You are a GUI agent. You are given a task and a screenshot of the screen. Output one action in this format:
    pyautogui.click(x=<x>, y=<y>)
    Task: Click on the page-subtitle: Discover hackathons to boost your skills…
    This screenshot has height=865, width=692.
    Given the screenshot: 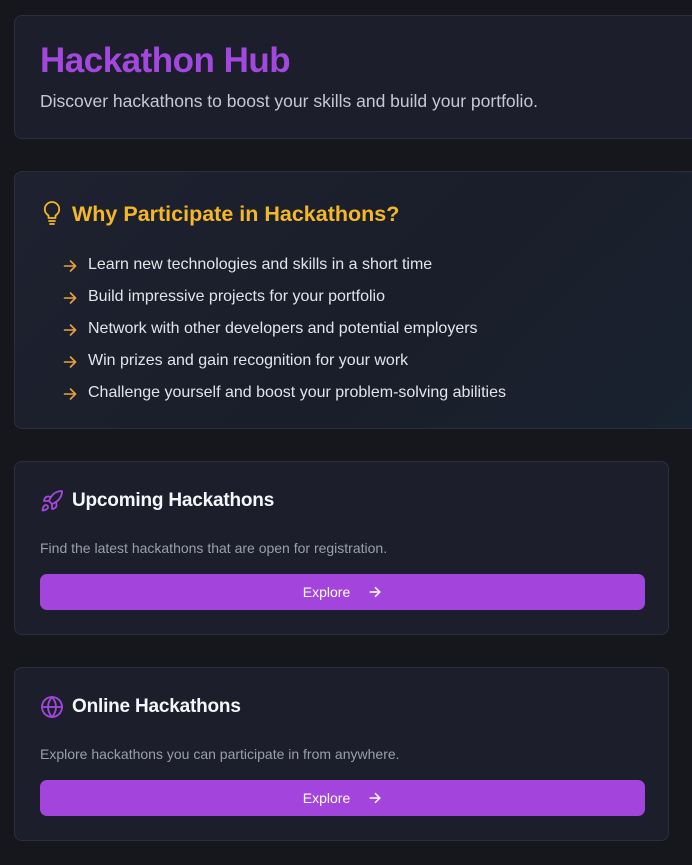 What is the action you would take?
    pyautogui.click(x=289, y=101)
    